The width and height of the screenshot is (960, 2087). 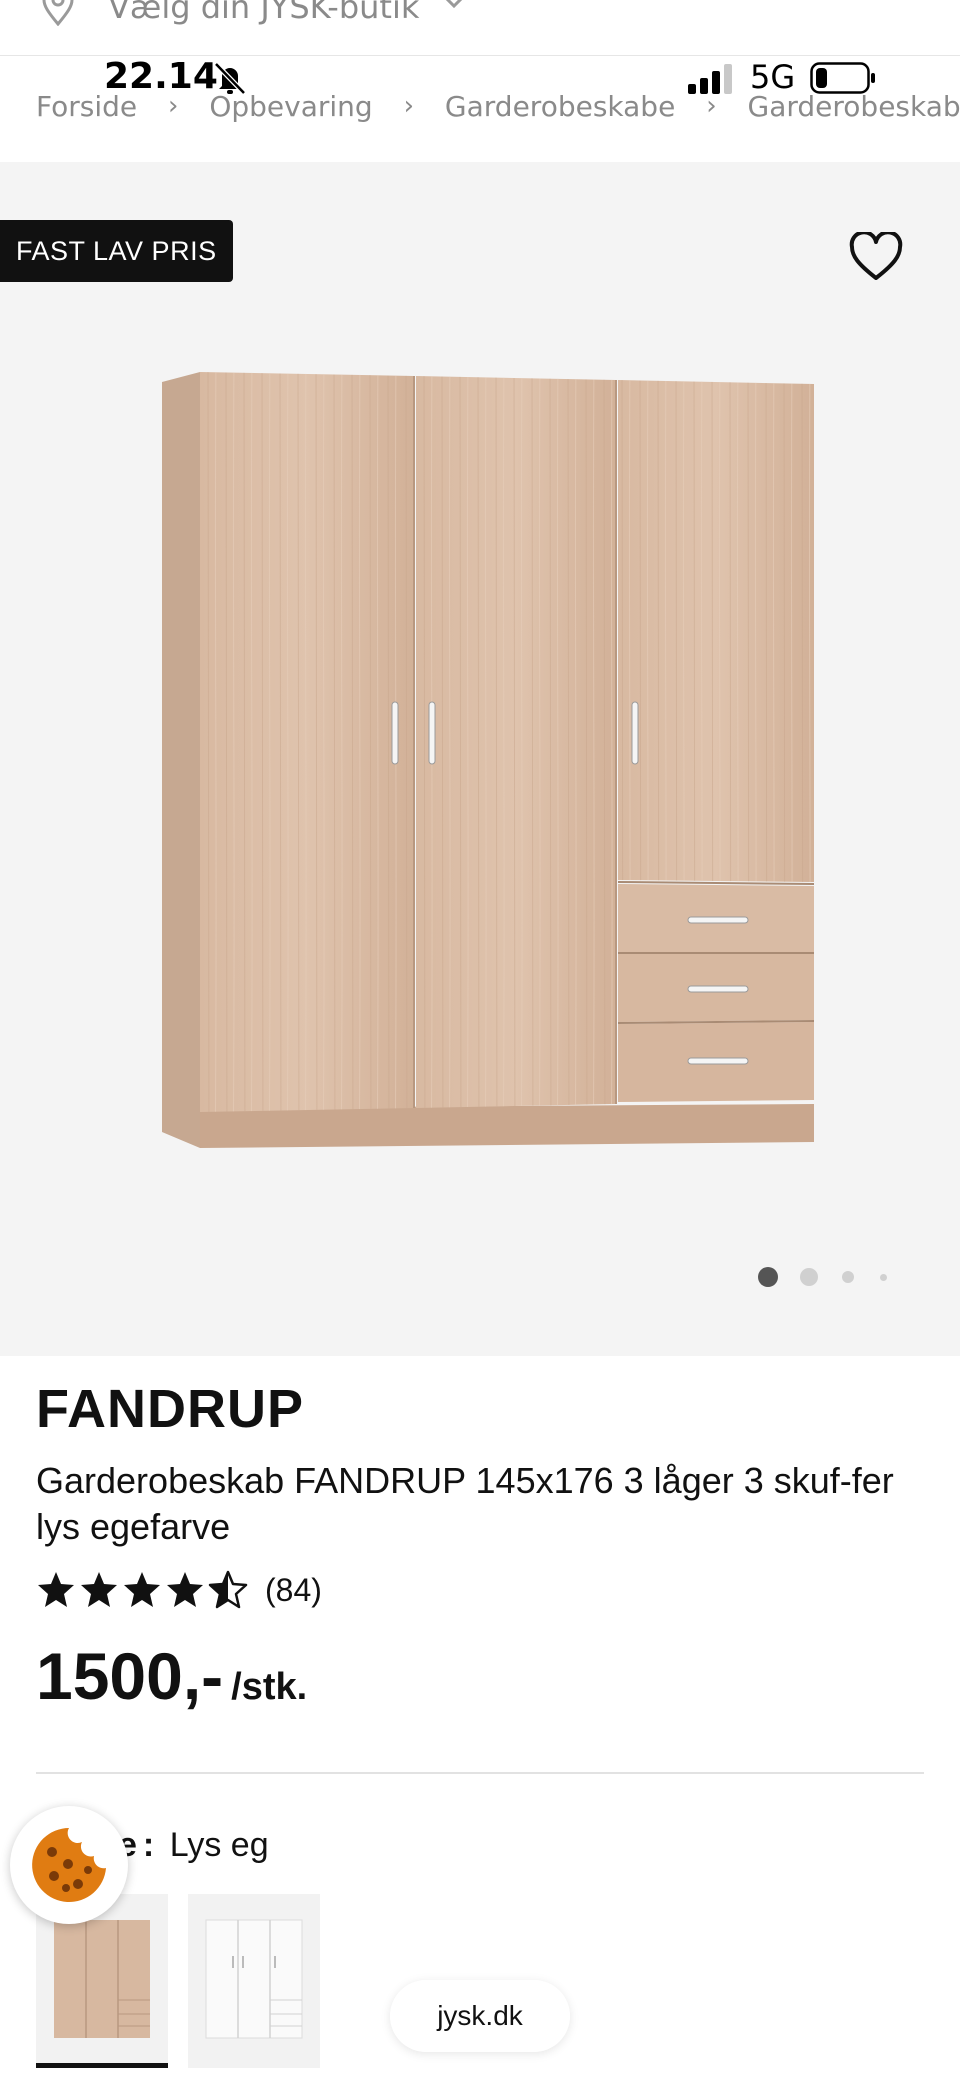 I want to click on store-selector-label: Vælg din JYSK-butik, so click(x=263, y=13).